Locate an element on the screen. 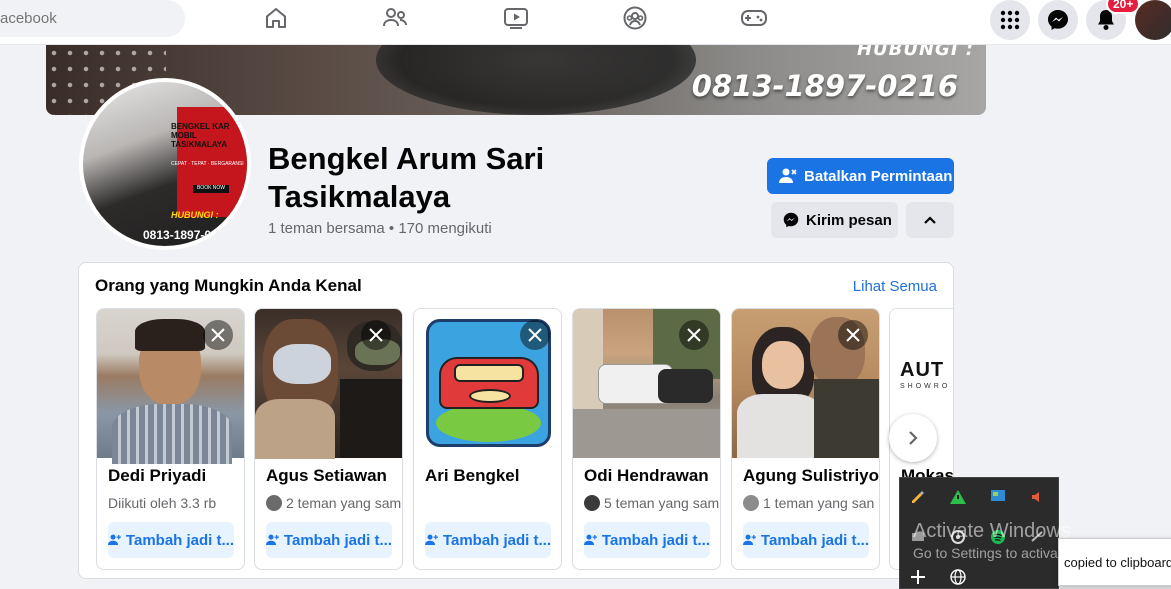  plus-icon is located at coordinates (918, 577).